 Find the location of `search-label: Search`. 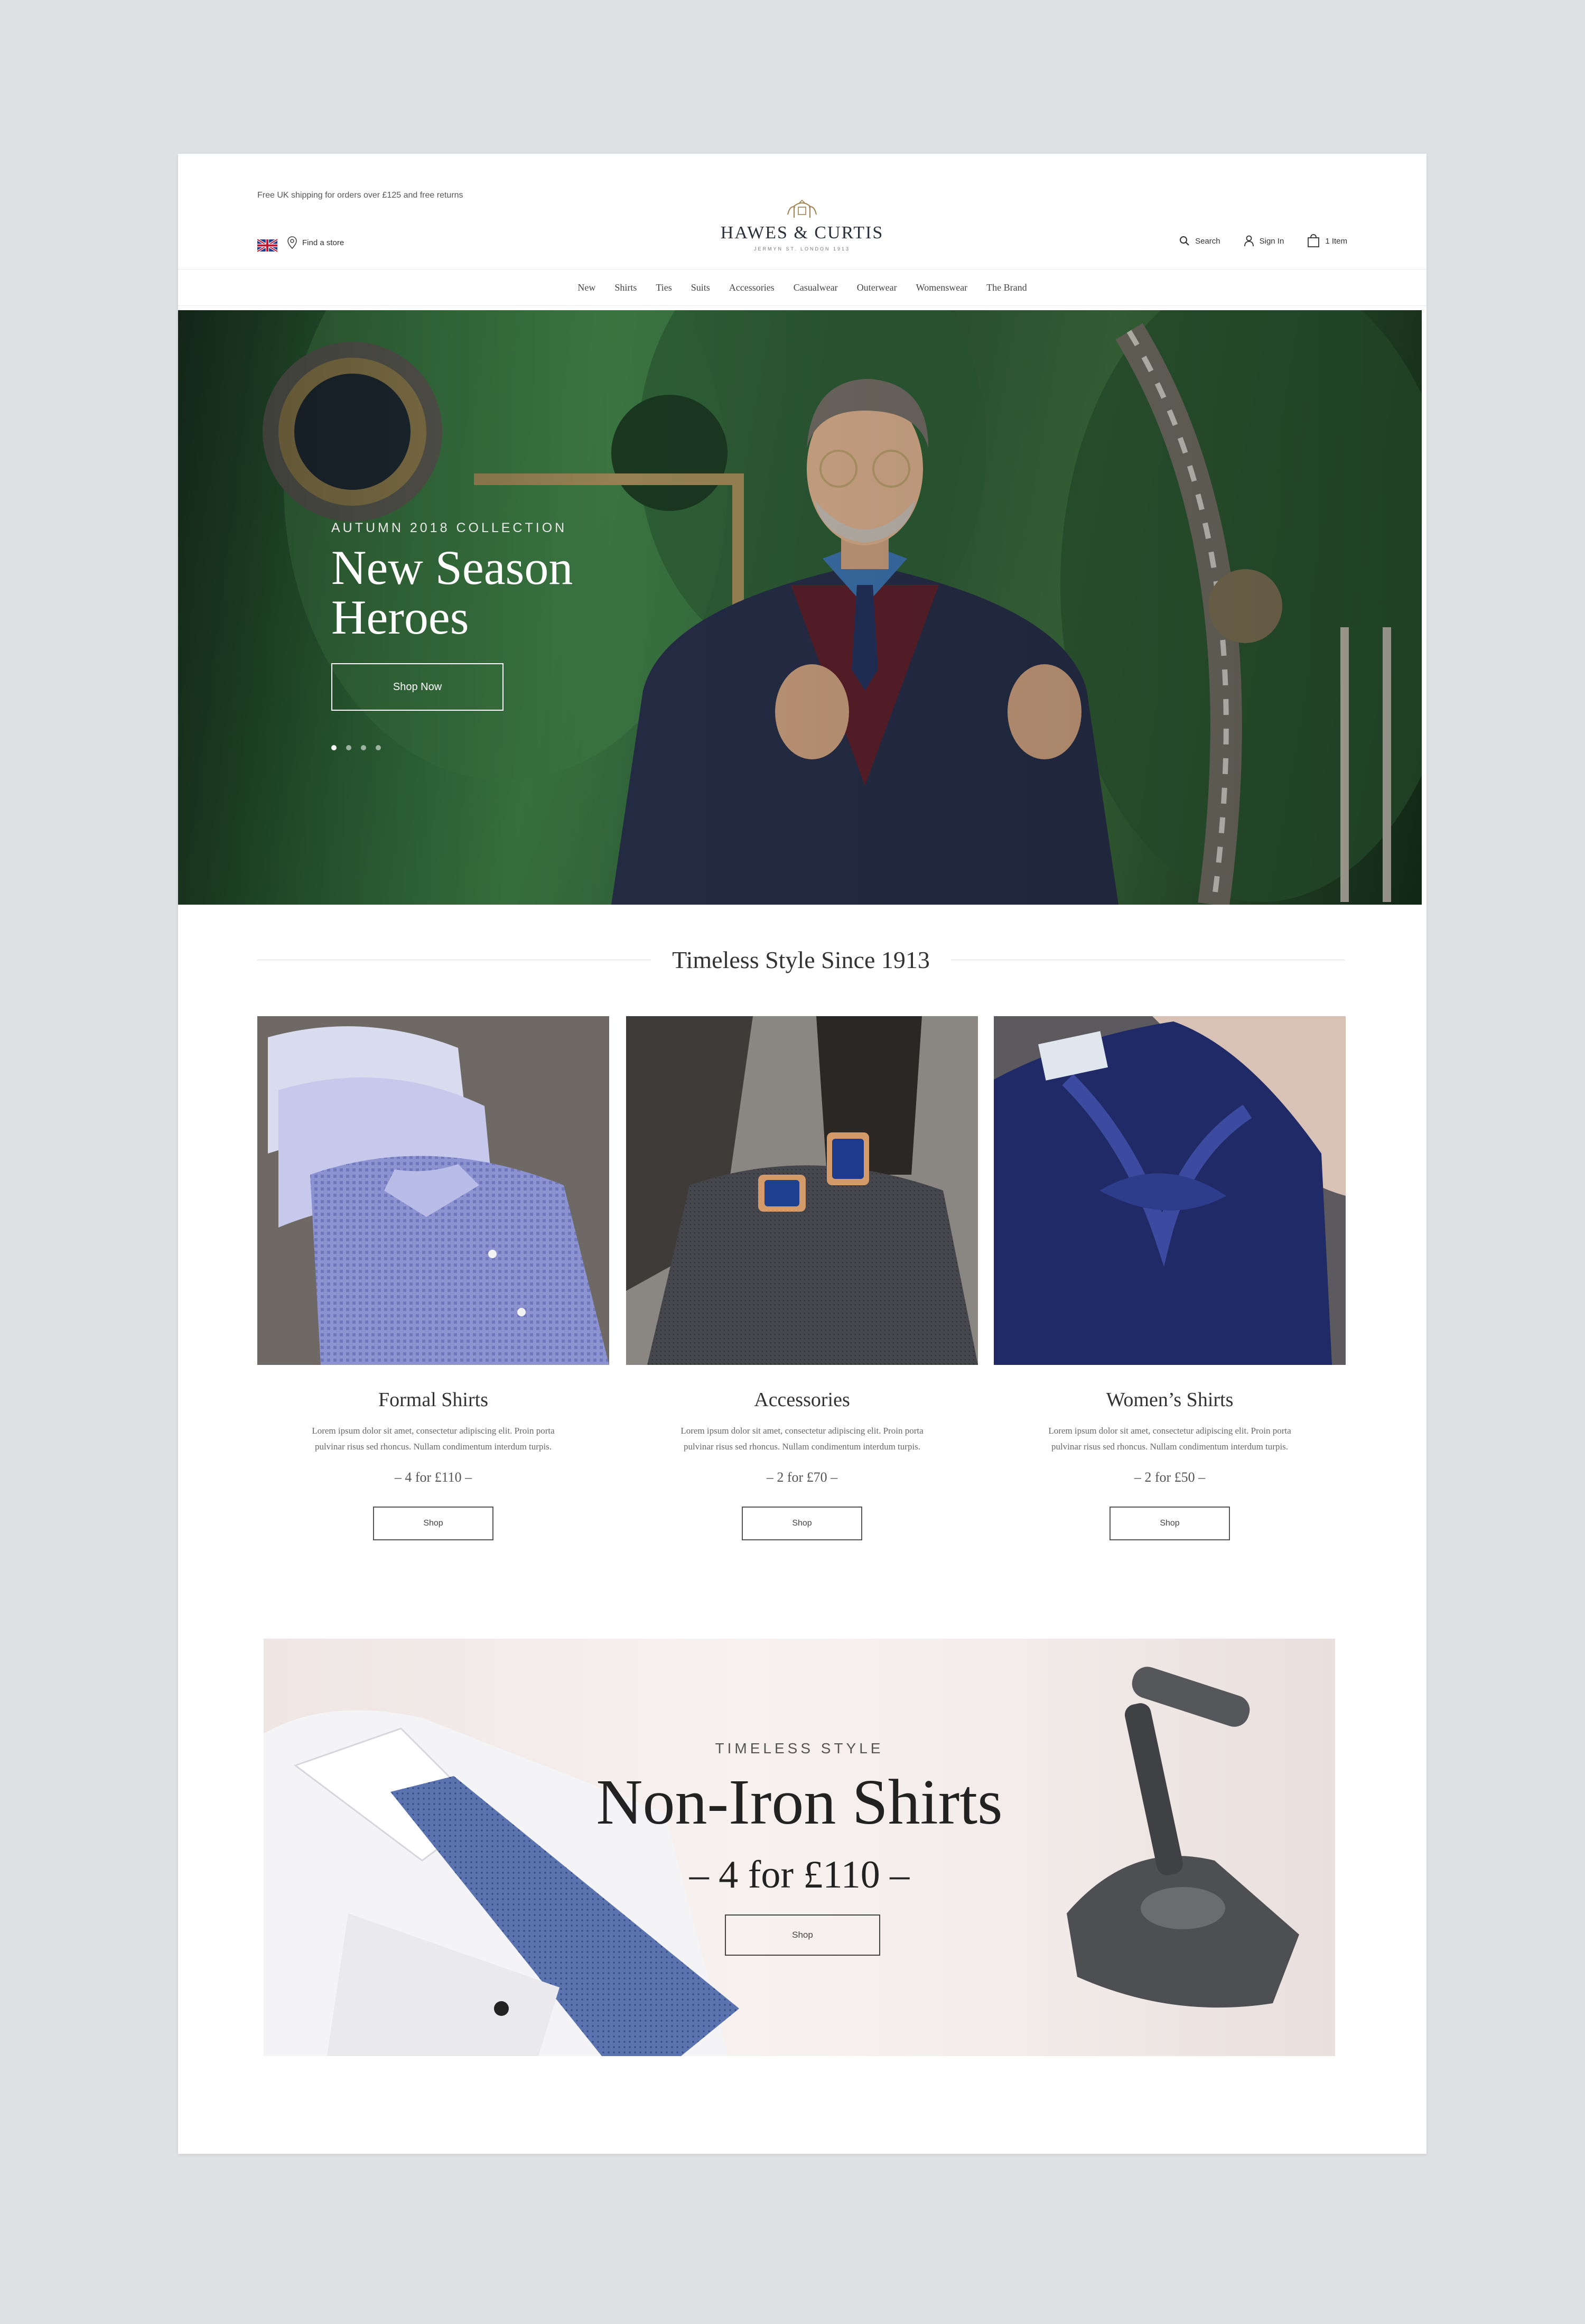

search-label: Search is located at coordinates (1207, 241).